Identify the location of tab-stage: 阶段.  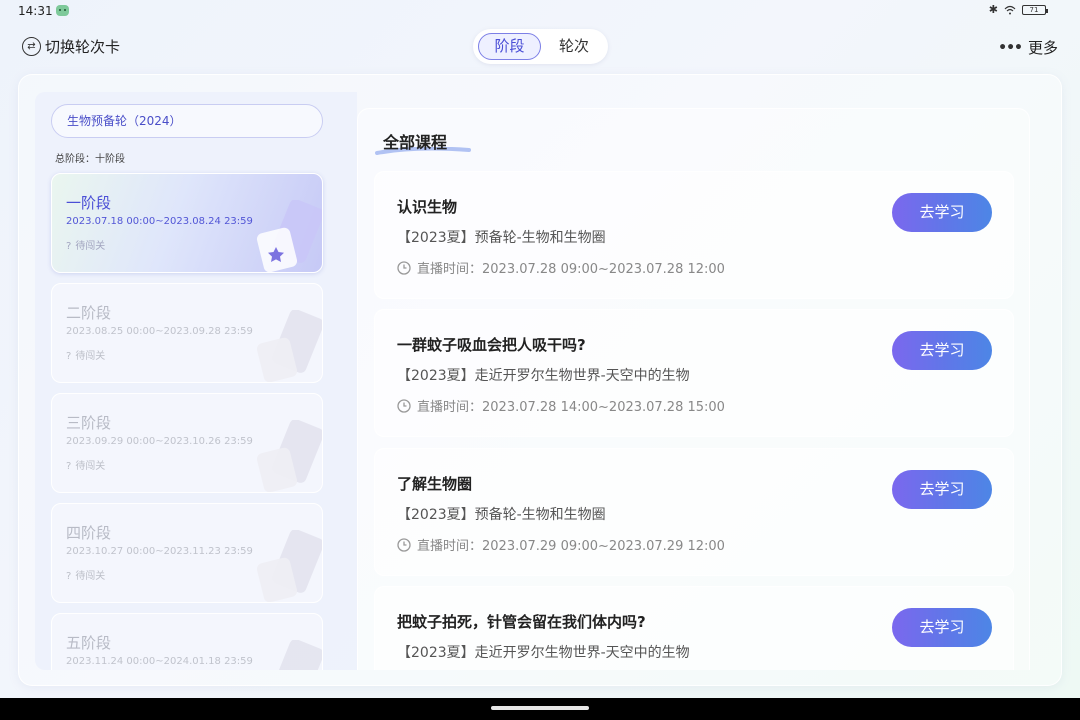
(509, 46).